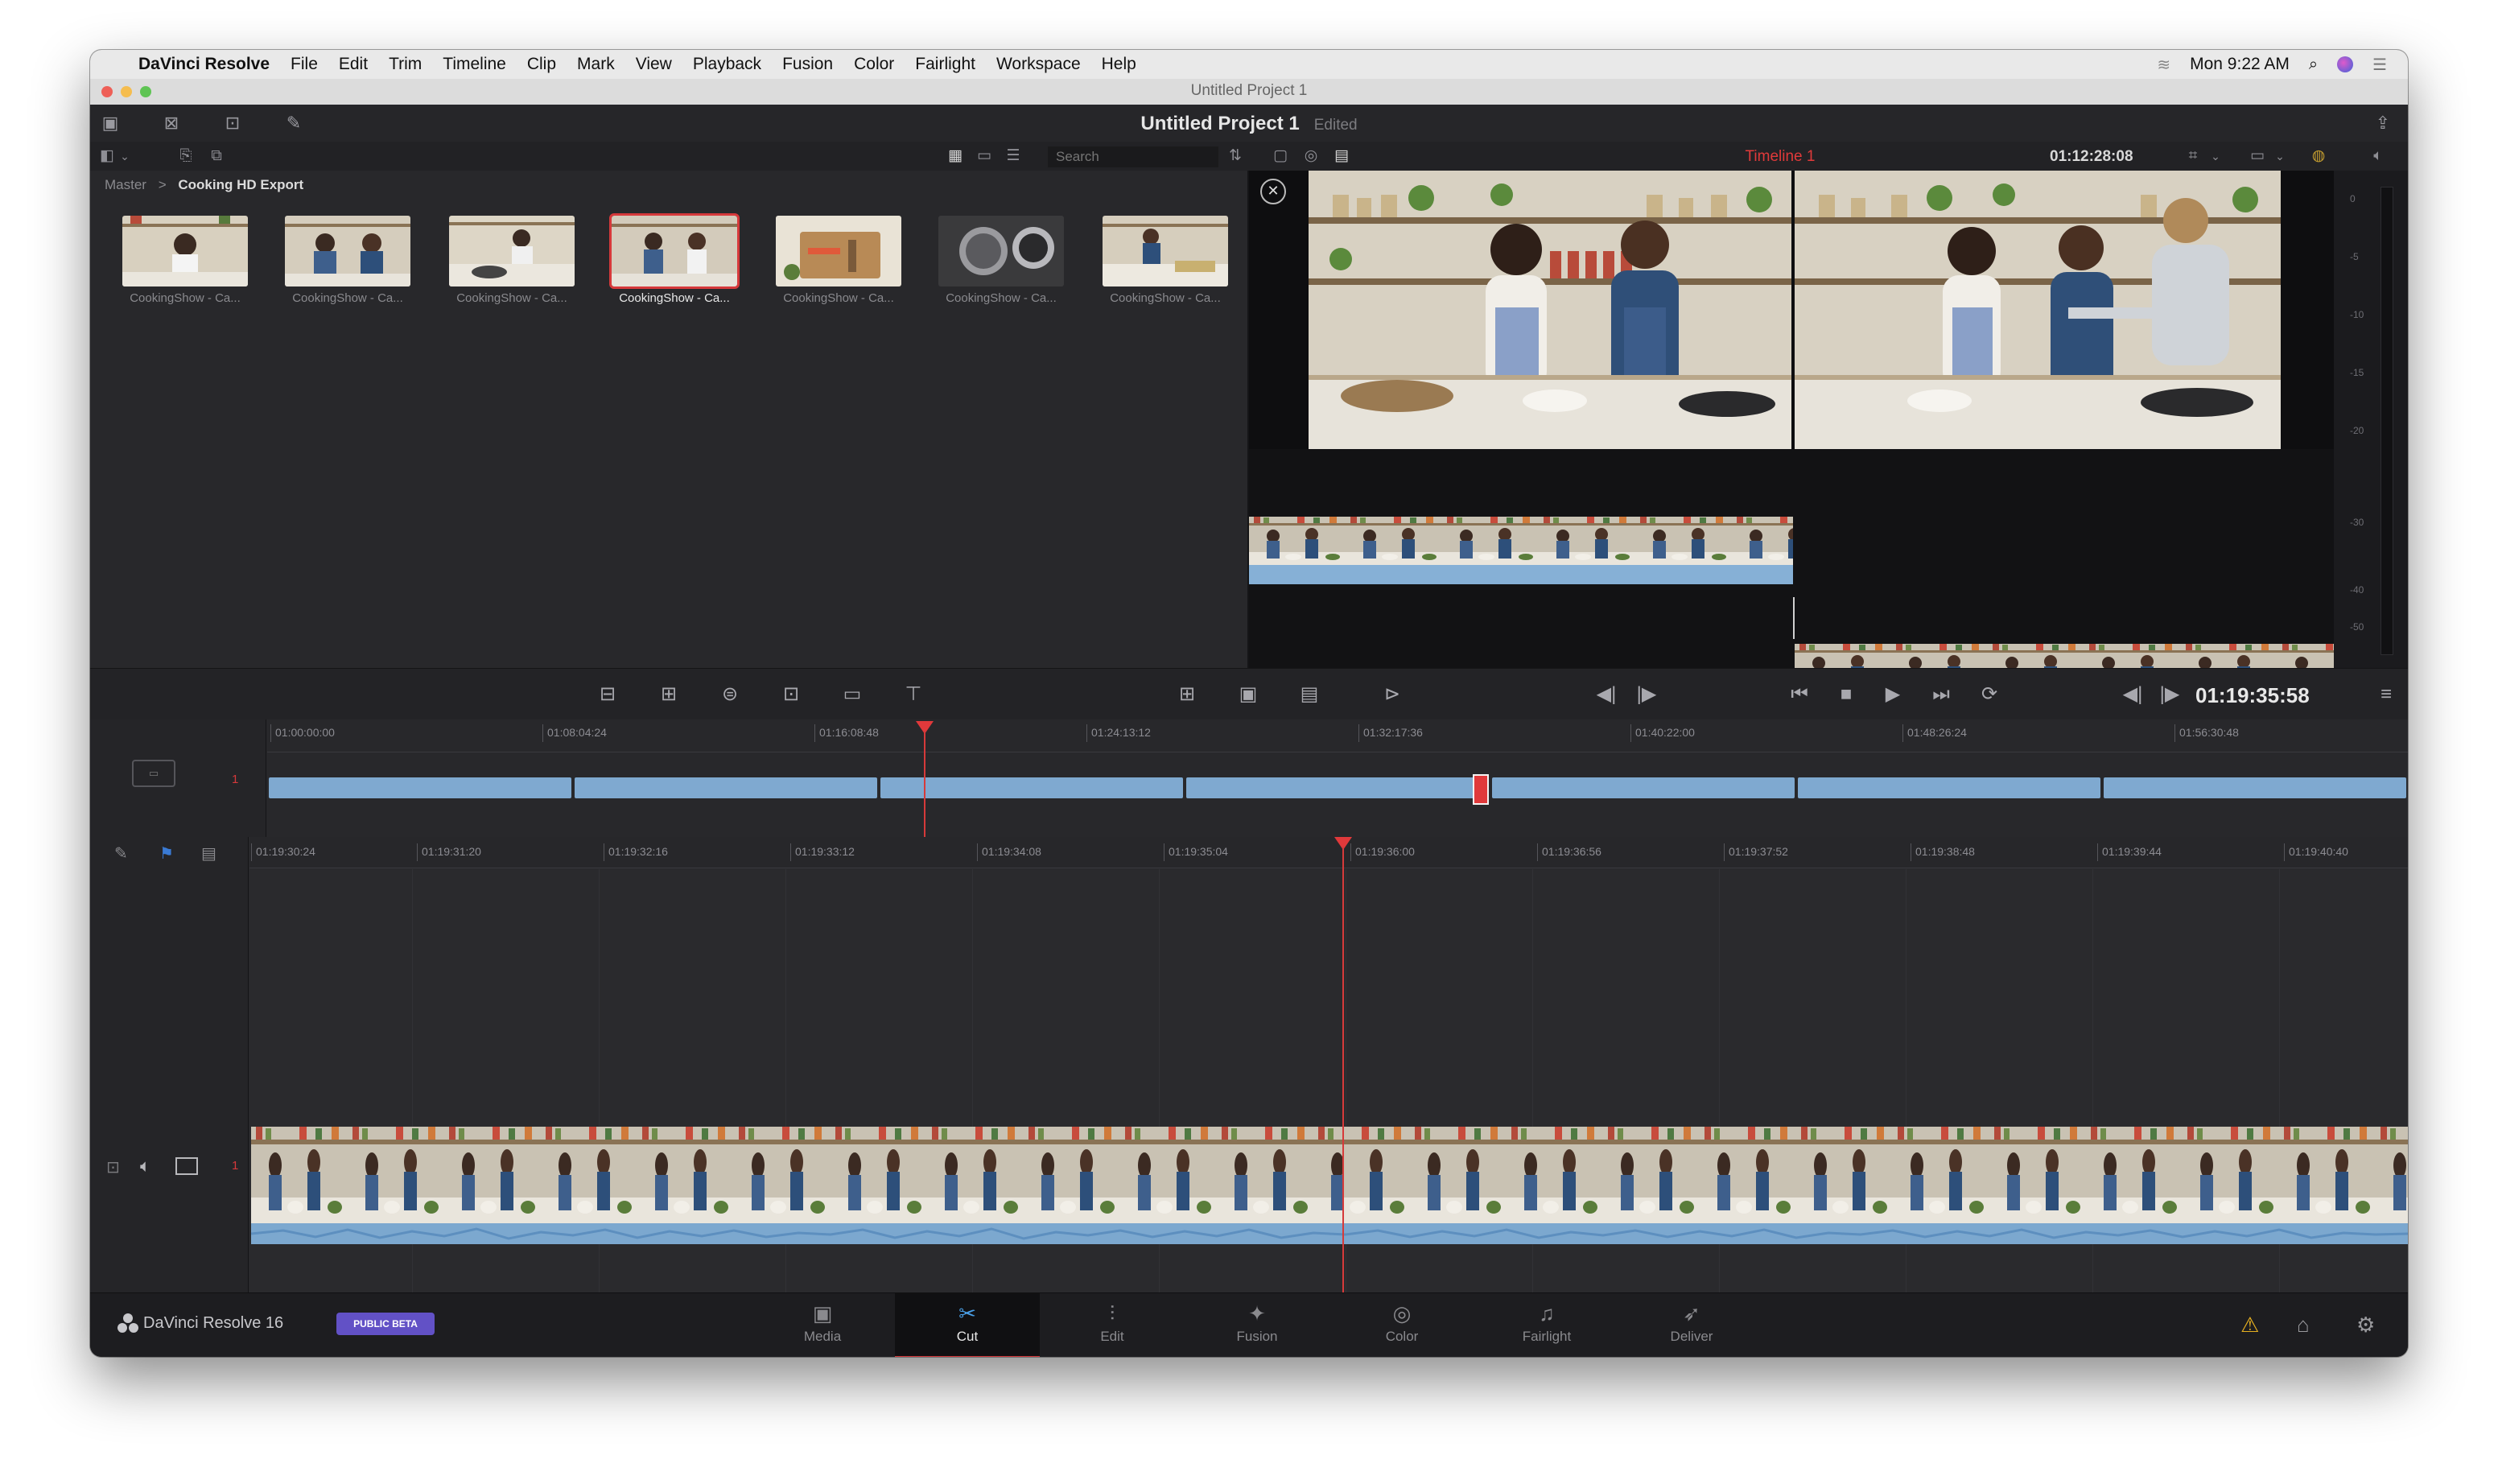  What do you see at coordinates (113, 1167) in the screenshot?
I see `lock-icon: ⊡` at bounding box center [113, 1167].